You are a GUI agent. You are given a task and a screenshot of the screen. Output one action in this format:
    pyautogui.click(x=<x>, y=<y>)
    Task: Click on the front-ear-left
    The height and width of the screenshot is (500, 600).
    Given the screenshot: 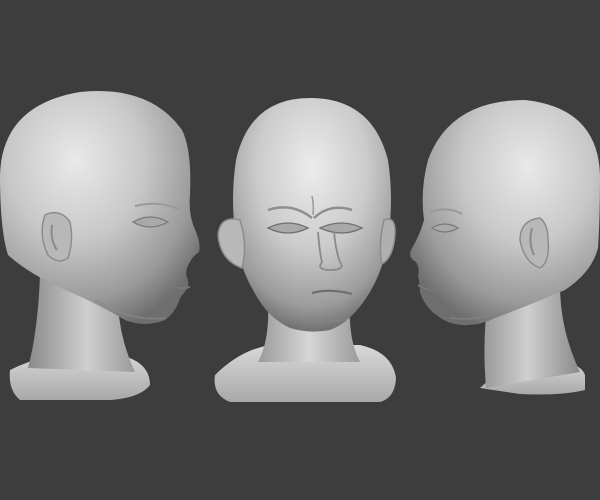 What is the action you would take?
    pyautogui.click(x=231, y=243)
    